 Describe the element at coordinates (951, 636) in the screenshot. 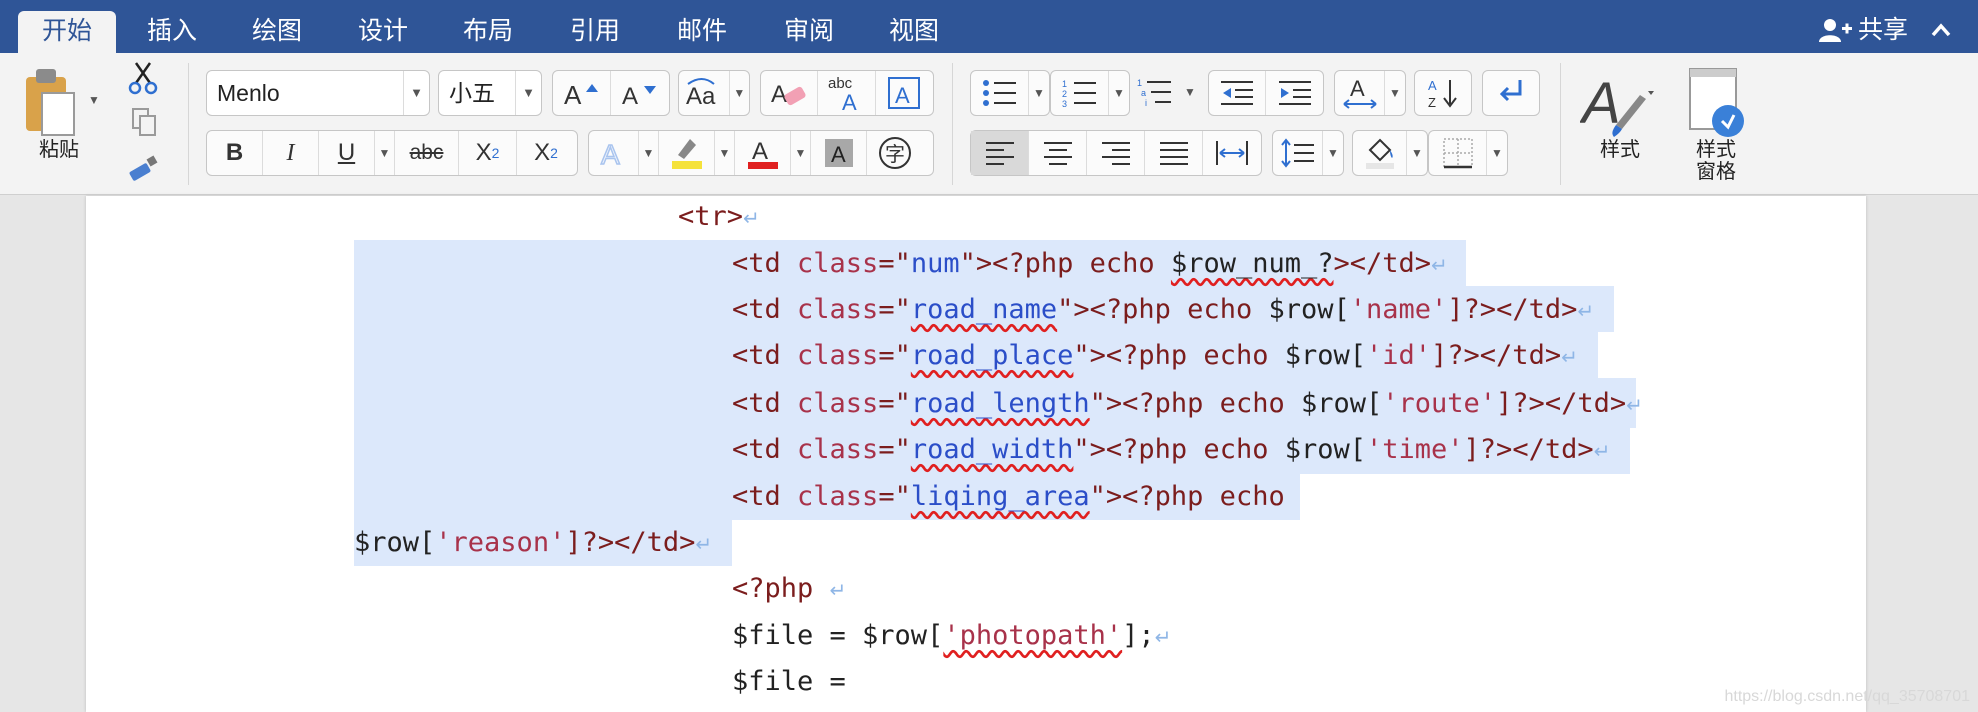

I see `code-line: $file = $row['photopath'];↵` at that location.